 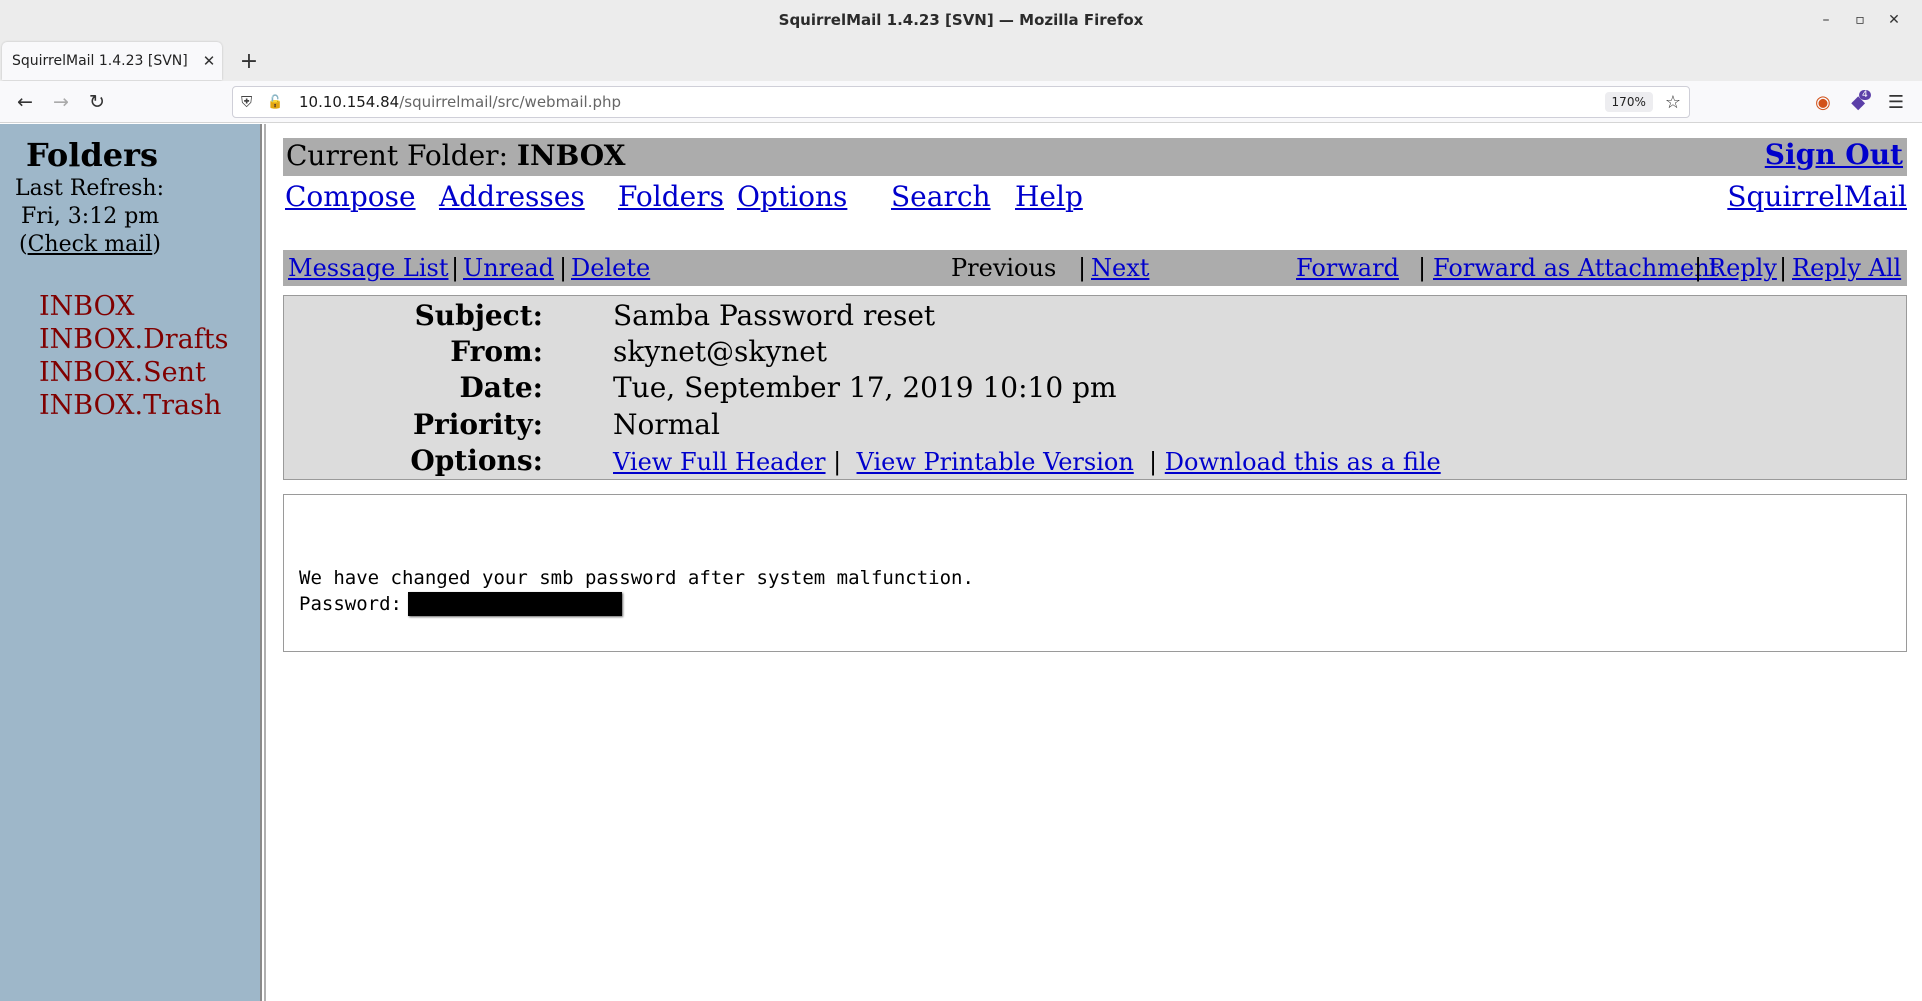 I want to click on check-mail-link: Check mail, so click(x=90, y=244).